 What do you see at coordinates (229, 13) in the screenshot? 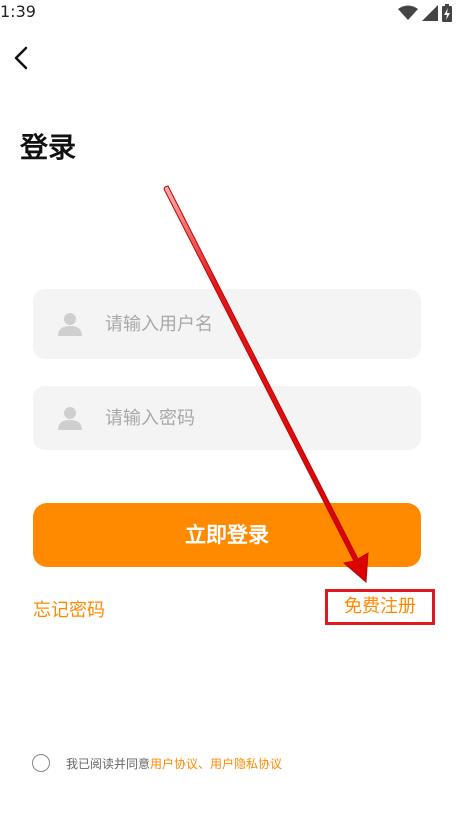
I see `status-bar: 1:39` at bounding box center [229, 13].